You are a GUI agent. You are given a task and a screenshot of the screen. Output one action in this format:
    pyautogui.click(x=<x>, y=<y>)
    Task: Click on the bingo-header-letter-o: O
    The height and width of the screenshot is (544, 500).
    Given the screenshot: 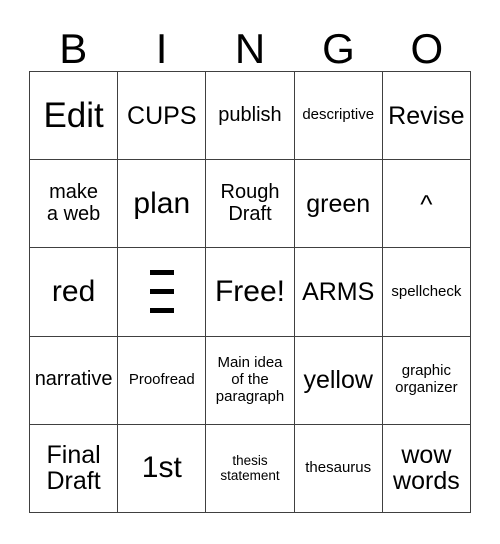 What is the action you would take?
    pyautogui.click(x=427, y=48)
    